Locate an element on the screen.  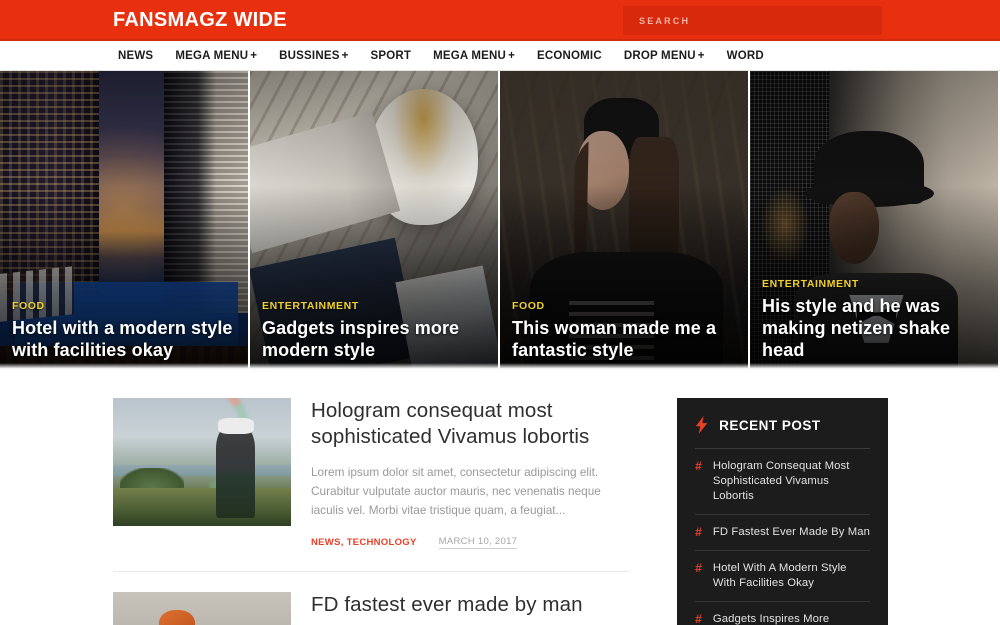
nav-label: NEWS is located at coordinates (136, 56).